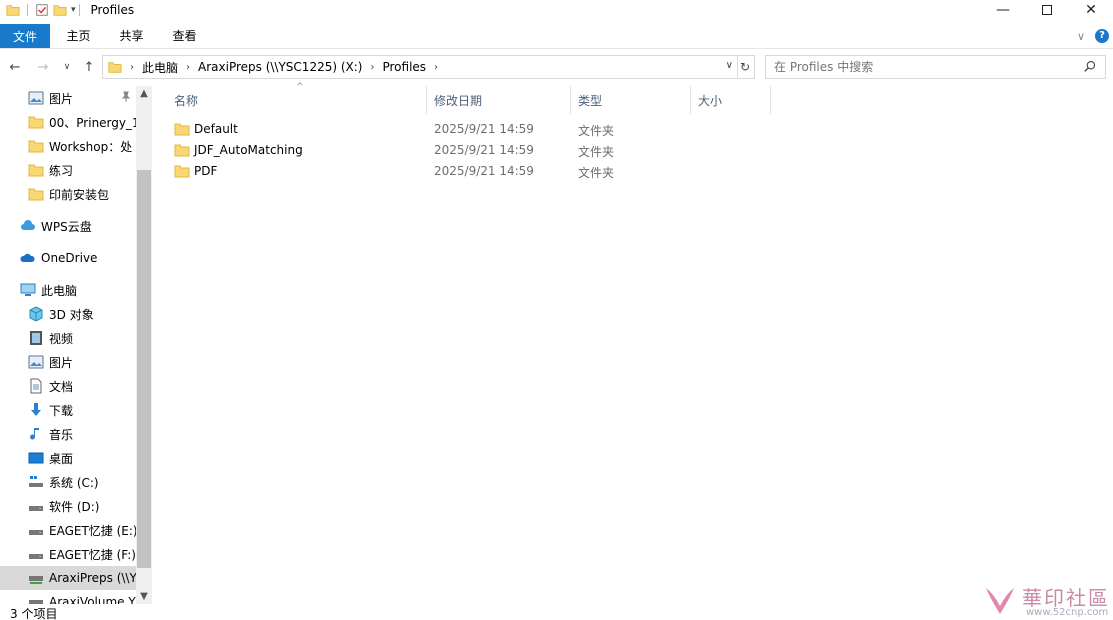 The height and width of the screenshot is (620, 1113). What do you see at coordinates (34, 613) in the screenshot?
I see `status-item-count: 3 个项目` at bounding box center [34, 613].